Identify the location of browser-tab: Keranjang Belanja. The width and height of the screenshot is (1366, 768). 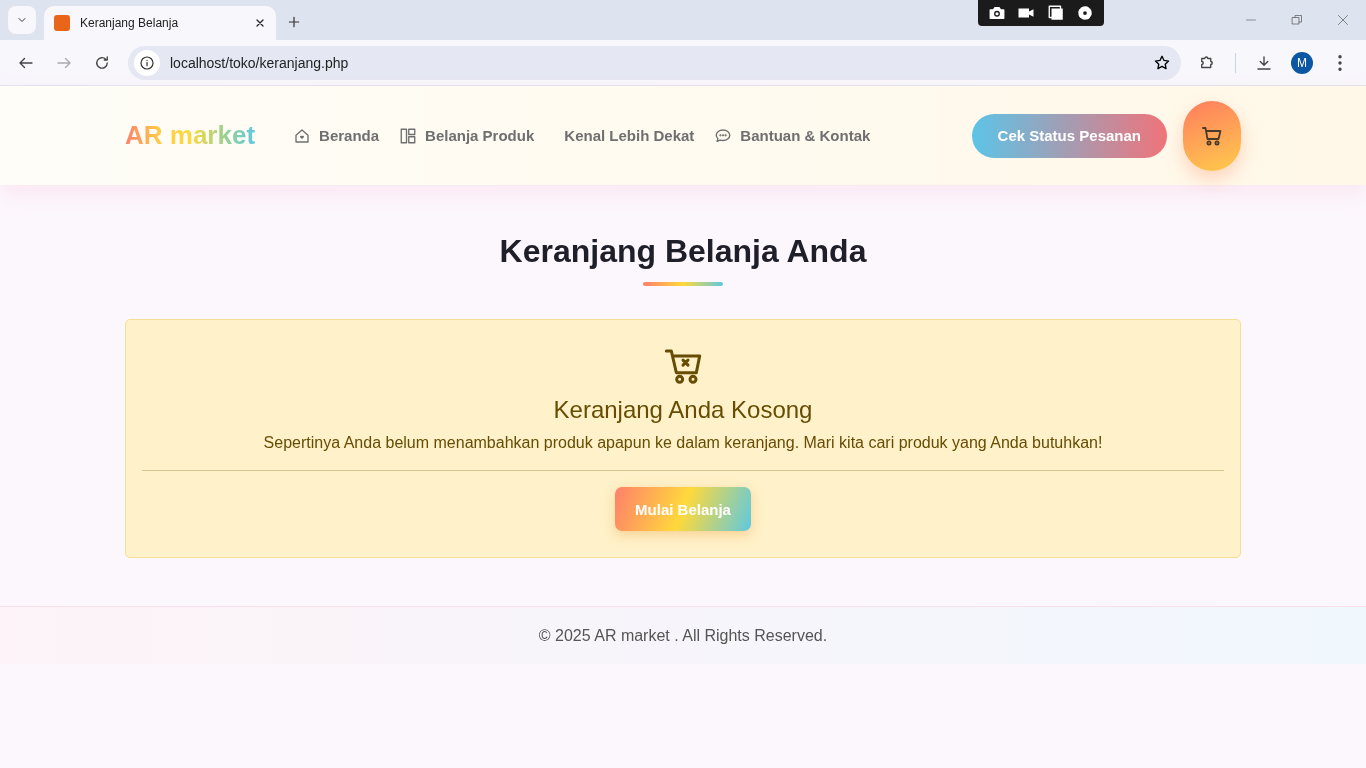
(160, 23).